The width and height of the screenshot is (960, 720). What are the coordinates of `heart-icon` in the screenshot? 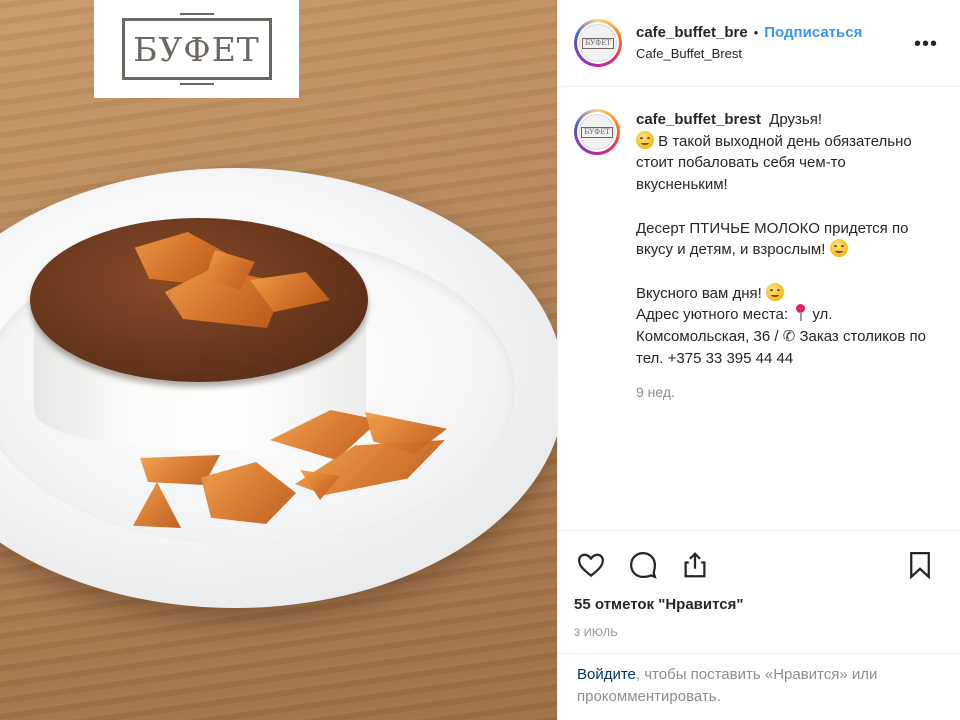 It's located at (591, 565).